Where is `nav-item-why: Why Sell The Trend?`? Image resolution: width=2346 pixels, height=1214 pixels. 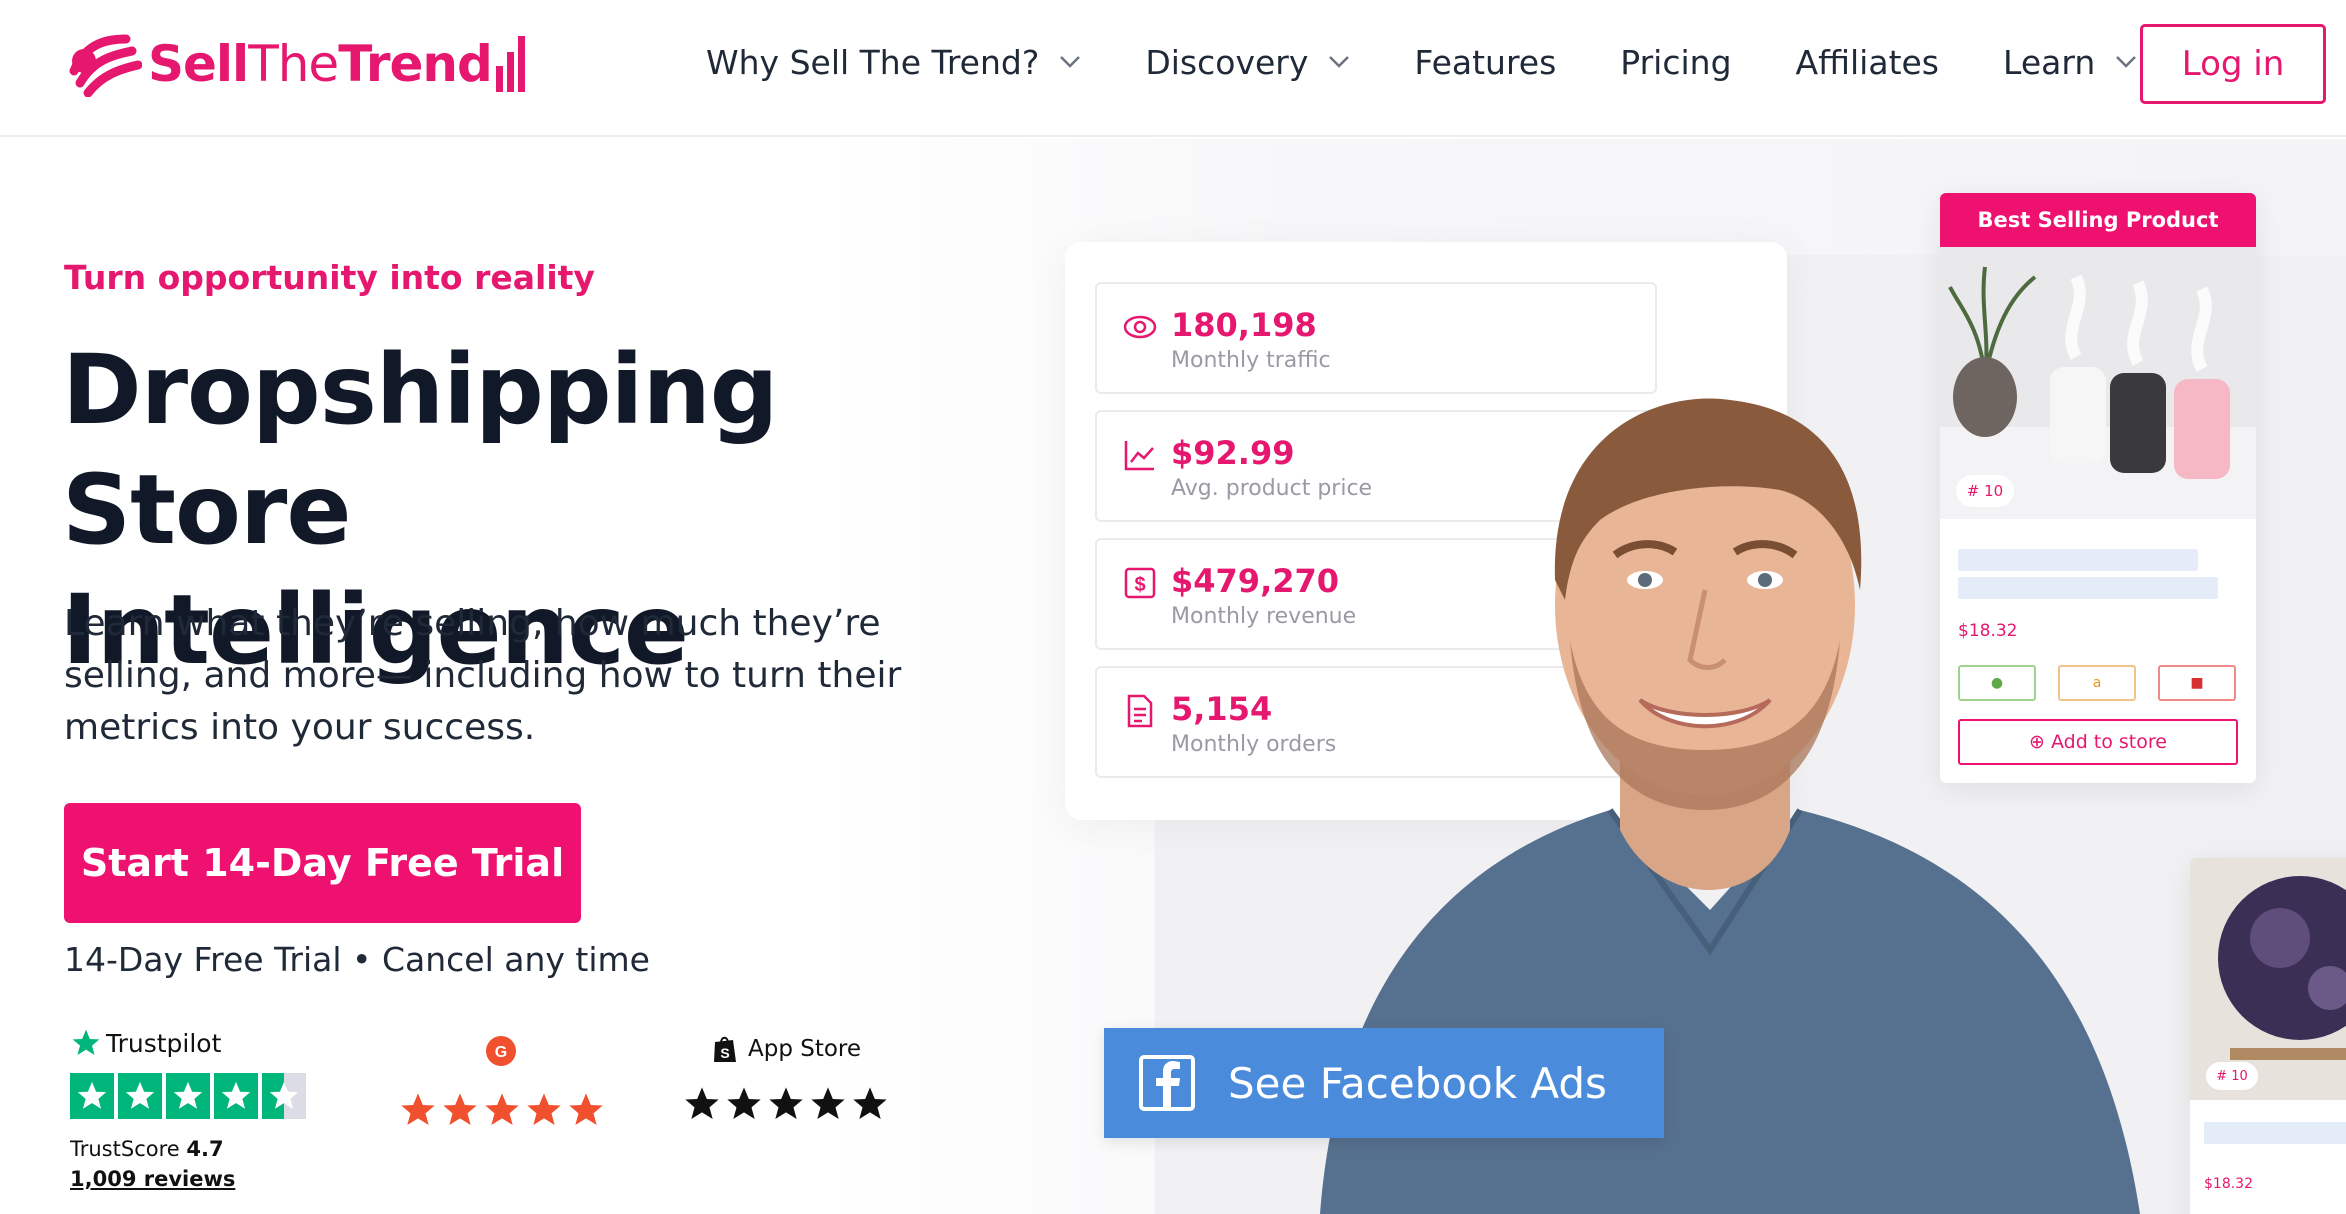 nav-item-why: Why Sell The Trend? is located at coordinates (893, 62).